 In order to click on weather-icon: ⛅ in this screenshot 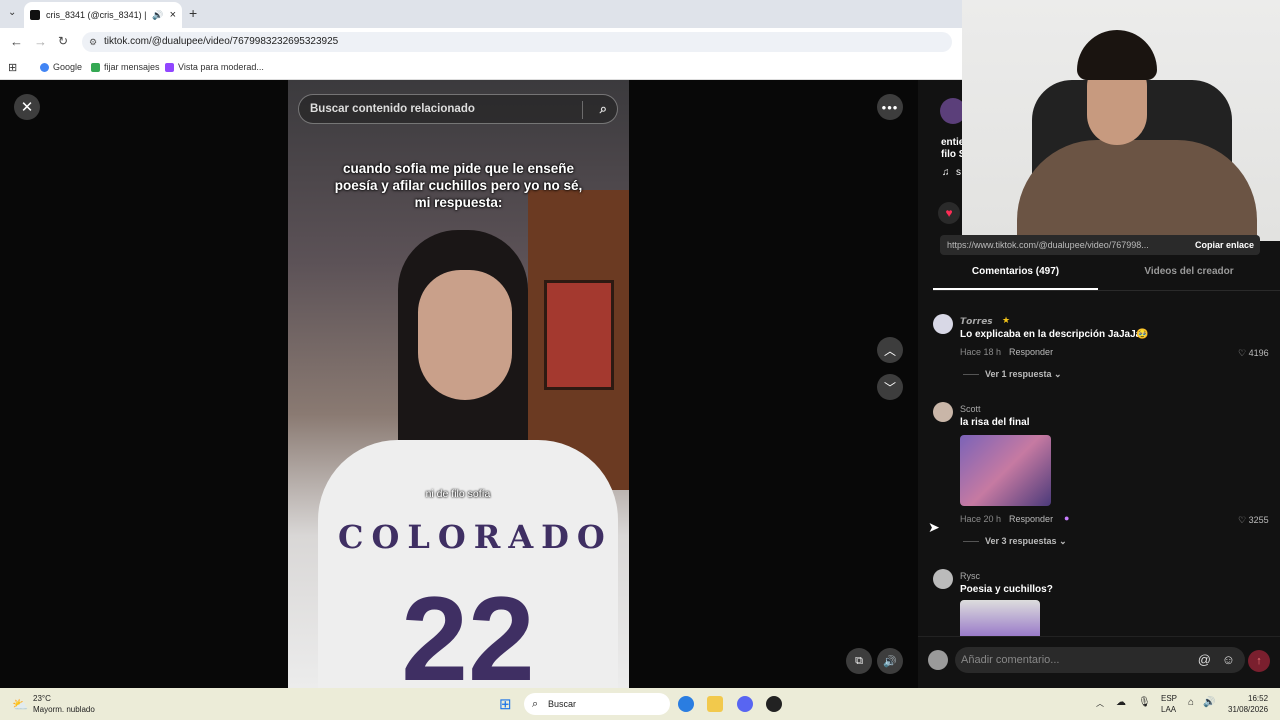, I will do `click(20, 704)`.